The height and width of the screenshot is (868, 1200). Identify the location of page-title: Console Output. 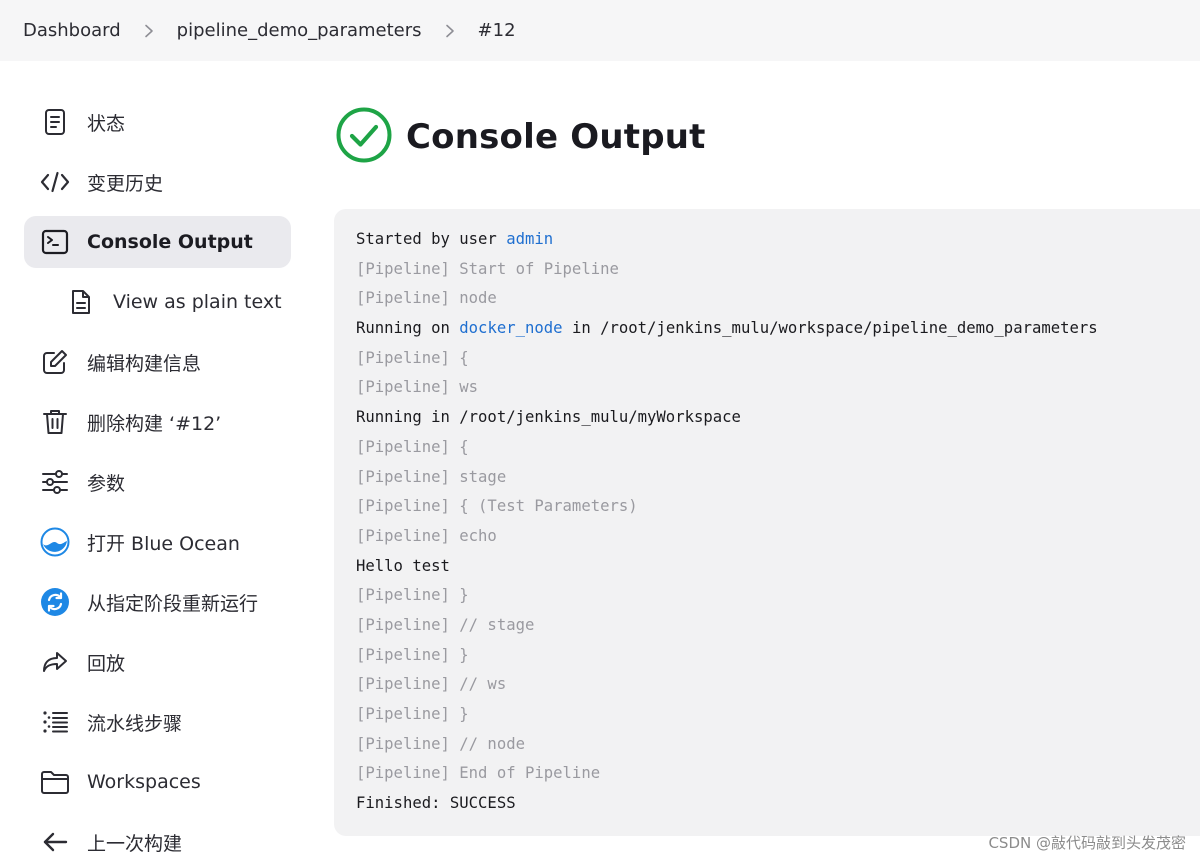
(556, 137).